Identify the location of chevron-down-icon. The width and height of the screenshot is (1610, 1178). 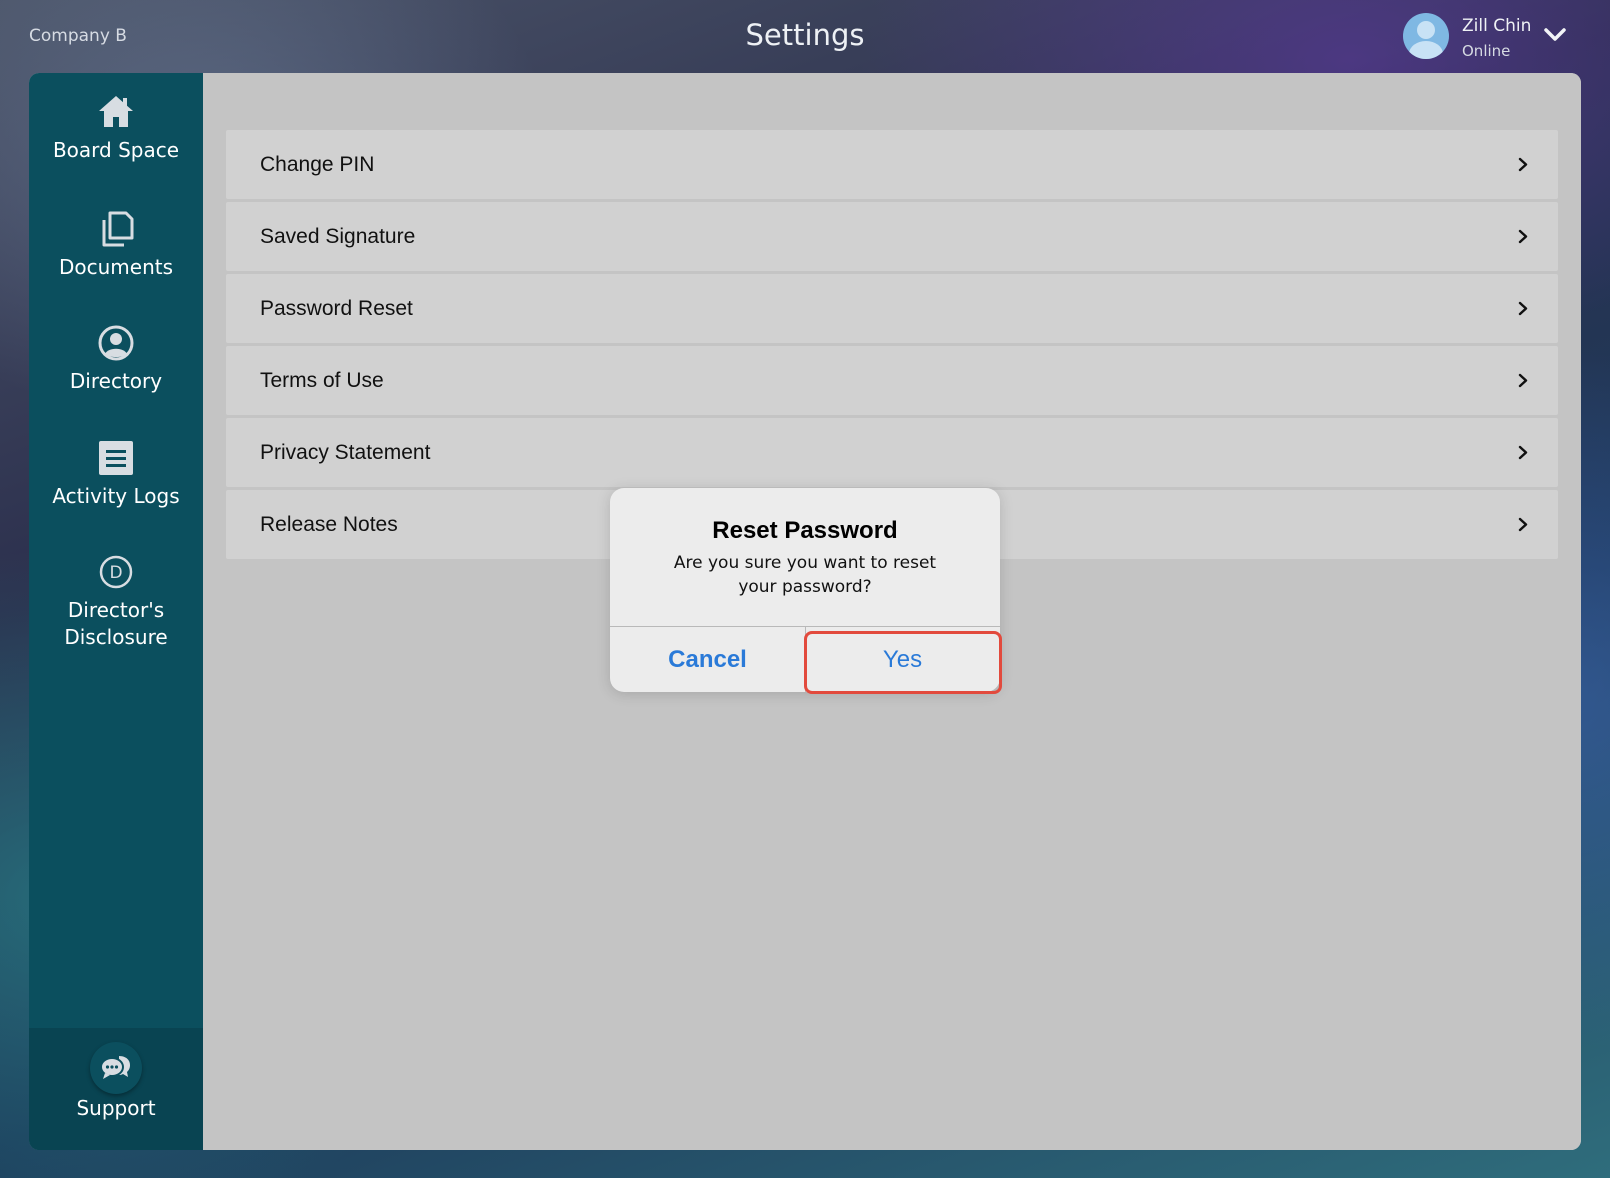
(1555, 35).